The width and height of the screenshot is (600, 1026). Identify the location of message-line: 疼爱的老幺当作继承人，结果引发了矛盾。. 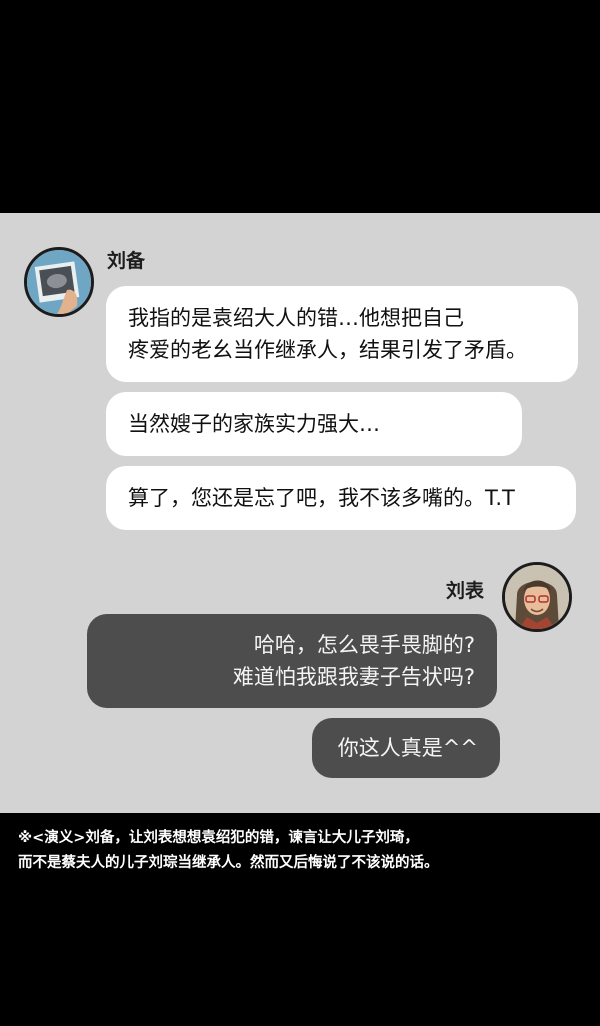
(327, 350).